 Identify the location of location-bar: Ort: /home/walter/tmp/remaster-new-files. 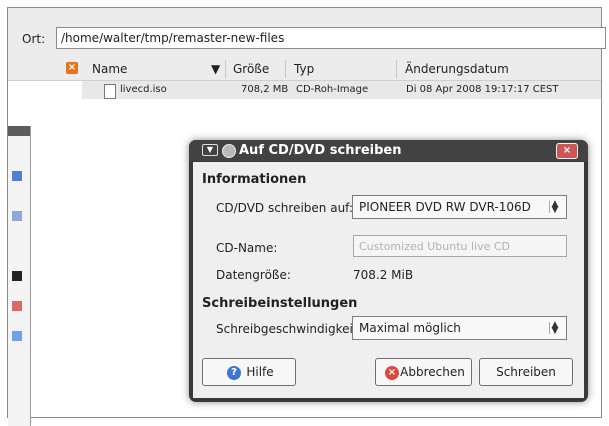
(307, 31).